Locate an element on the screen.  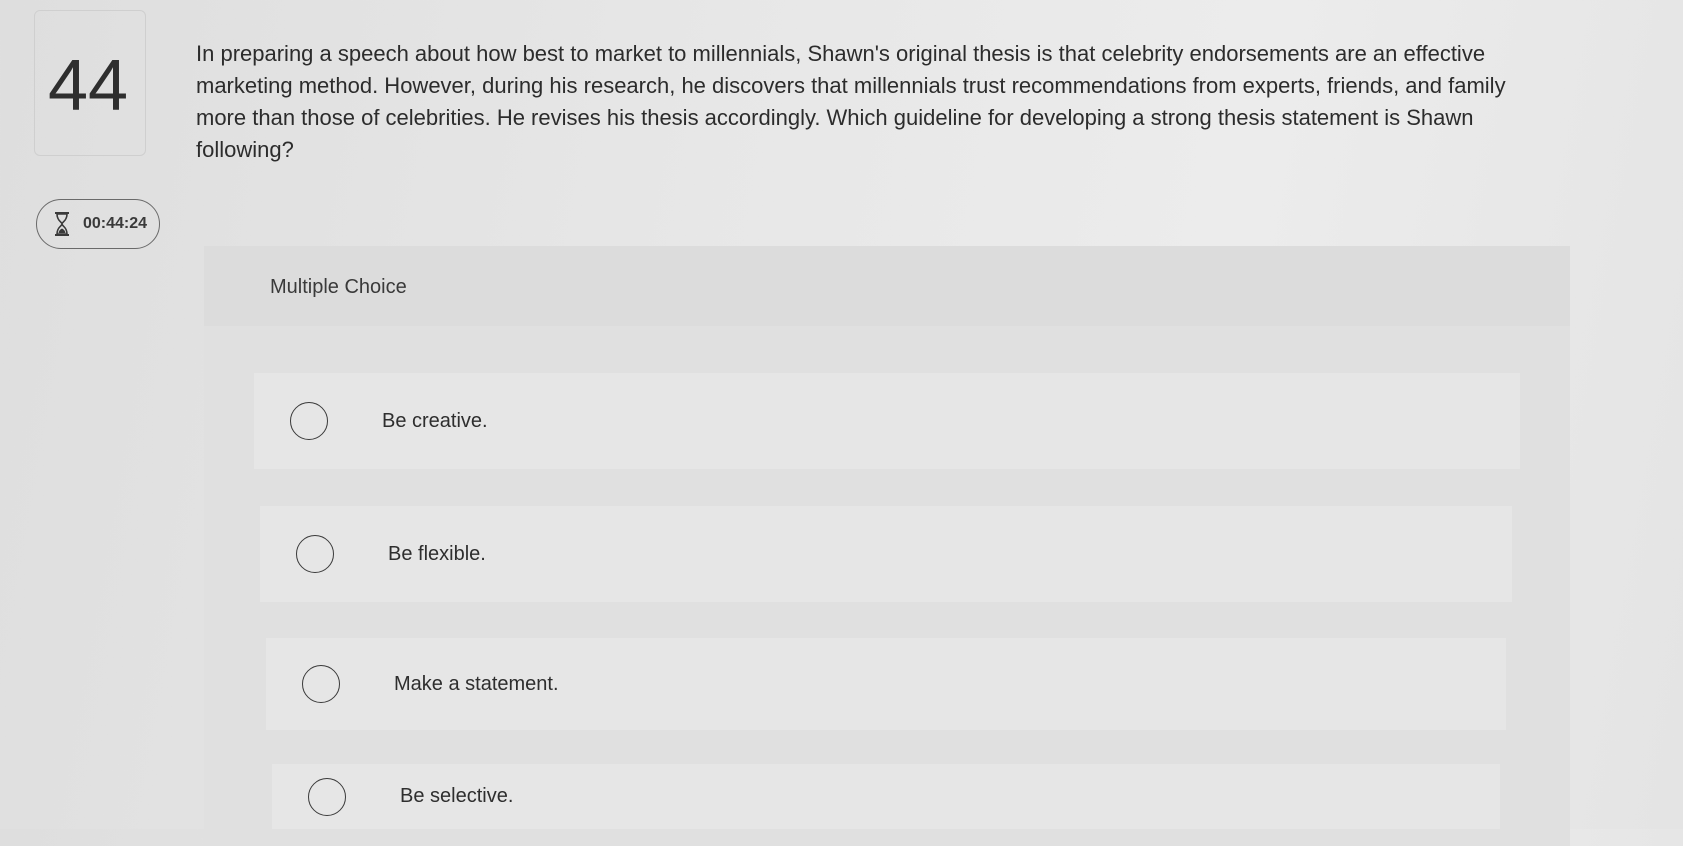
choice-label-4: Be selective. is located at coordinates (457, 796).